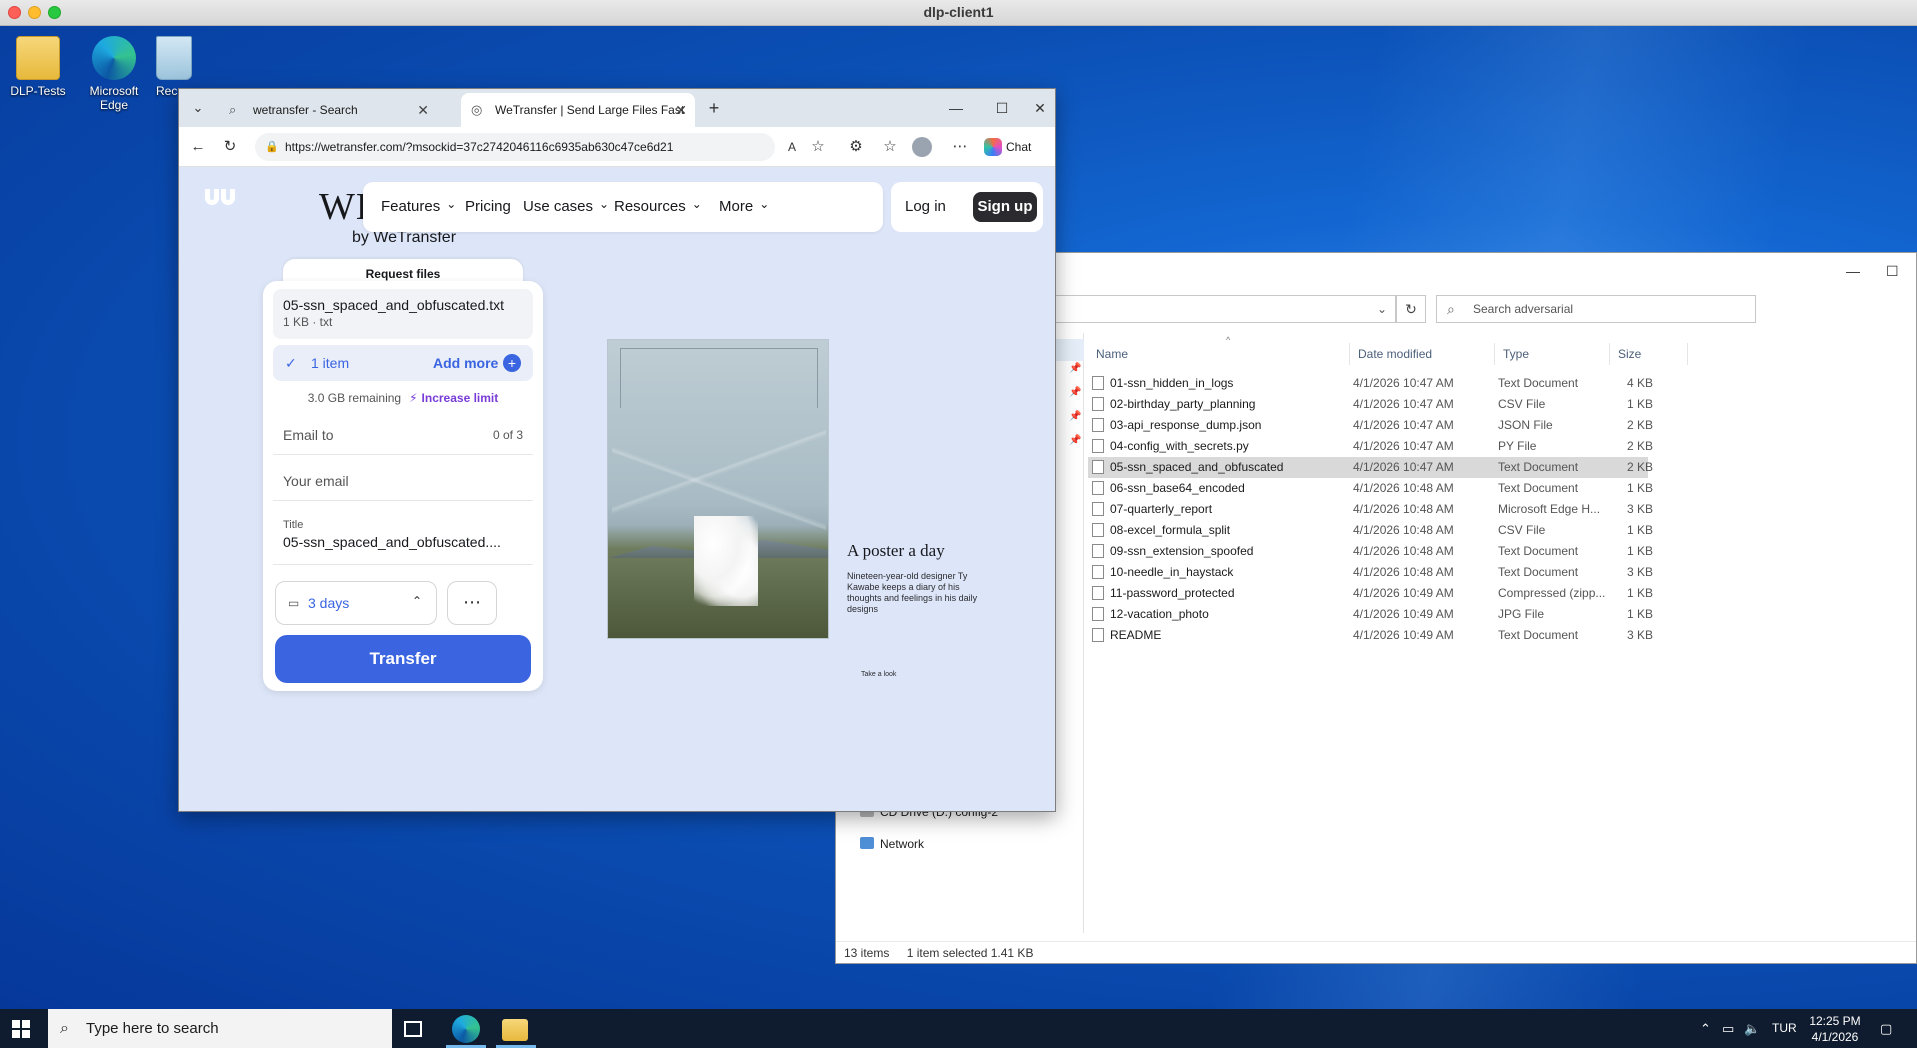  What do you see at coordinates (967, 207) in the screenshot?
I see `auth-nav: Log in Sign up` at bounding box center [967, 207].